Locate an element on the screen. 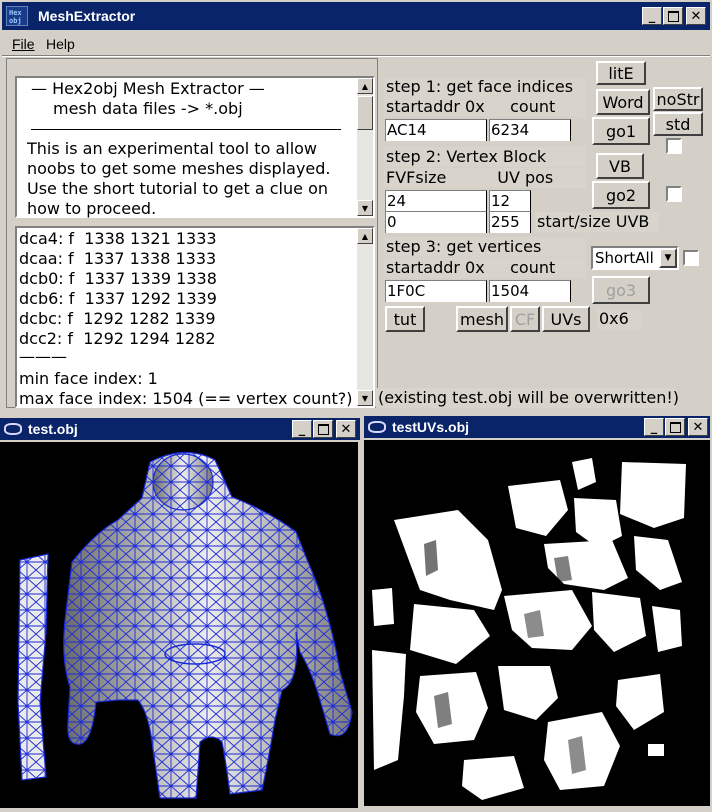 The height and width of the screenshot is (812, 712). scroll-thumb is located at coordinates (365, 113).